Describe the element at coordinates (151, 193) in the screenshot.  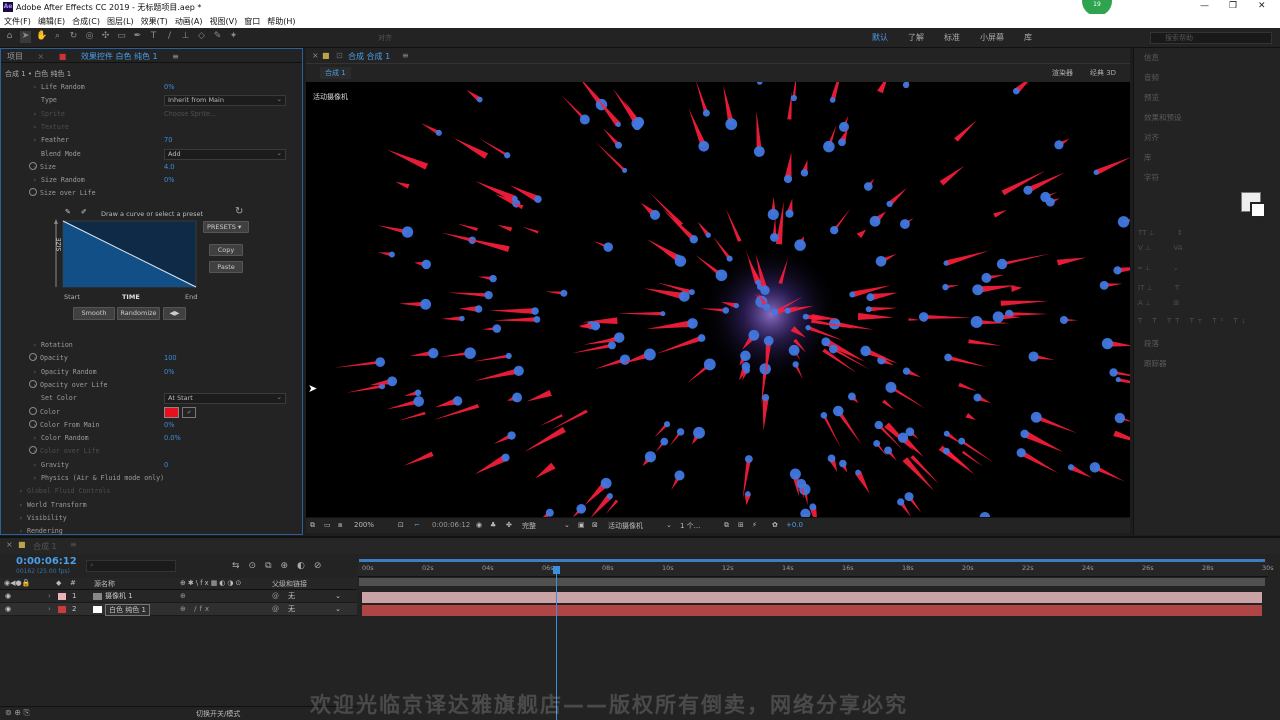
I see `prop-size-over-life: ⌄ Size over Life` at that location.